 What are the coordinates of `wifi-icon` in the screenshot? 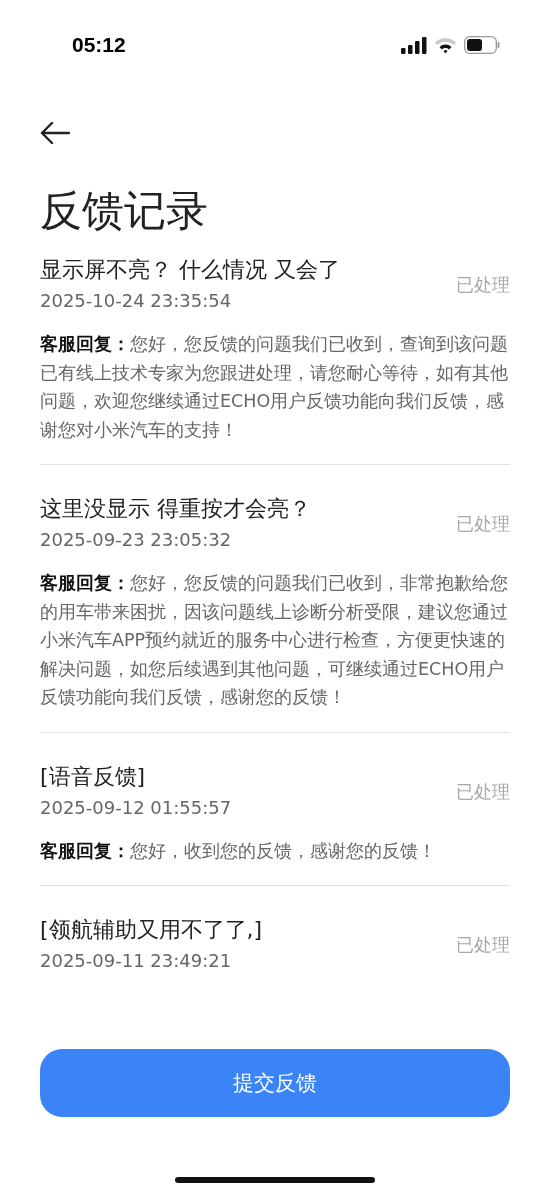 It's located at (445, 45).